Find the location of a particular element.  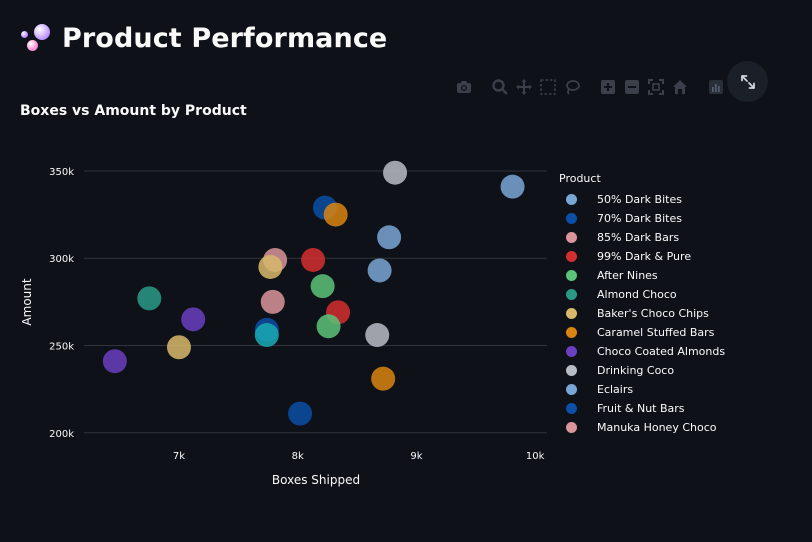

legend-label: 99% Dark & Pure is located at coordinates (644, 256).